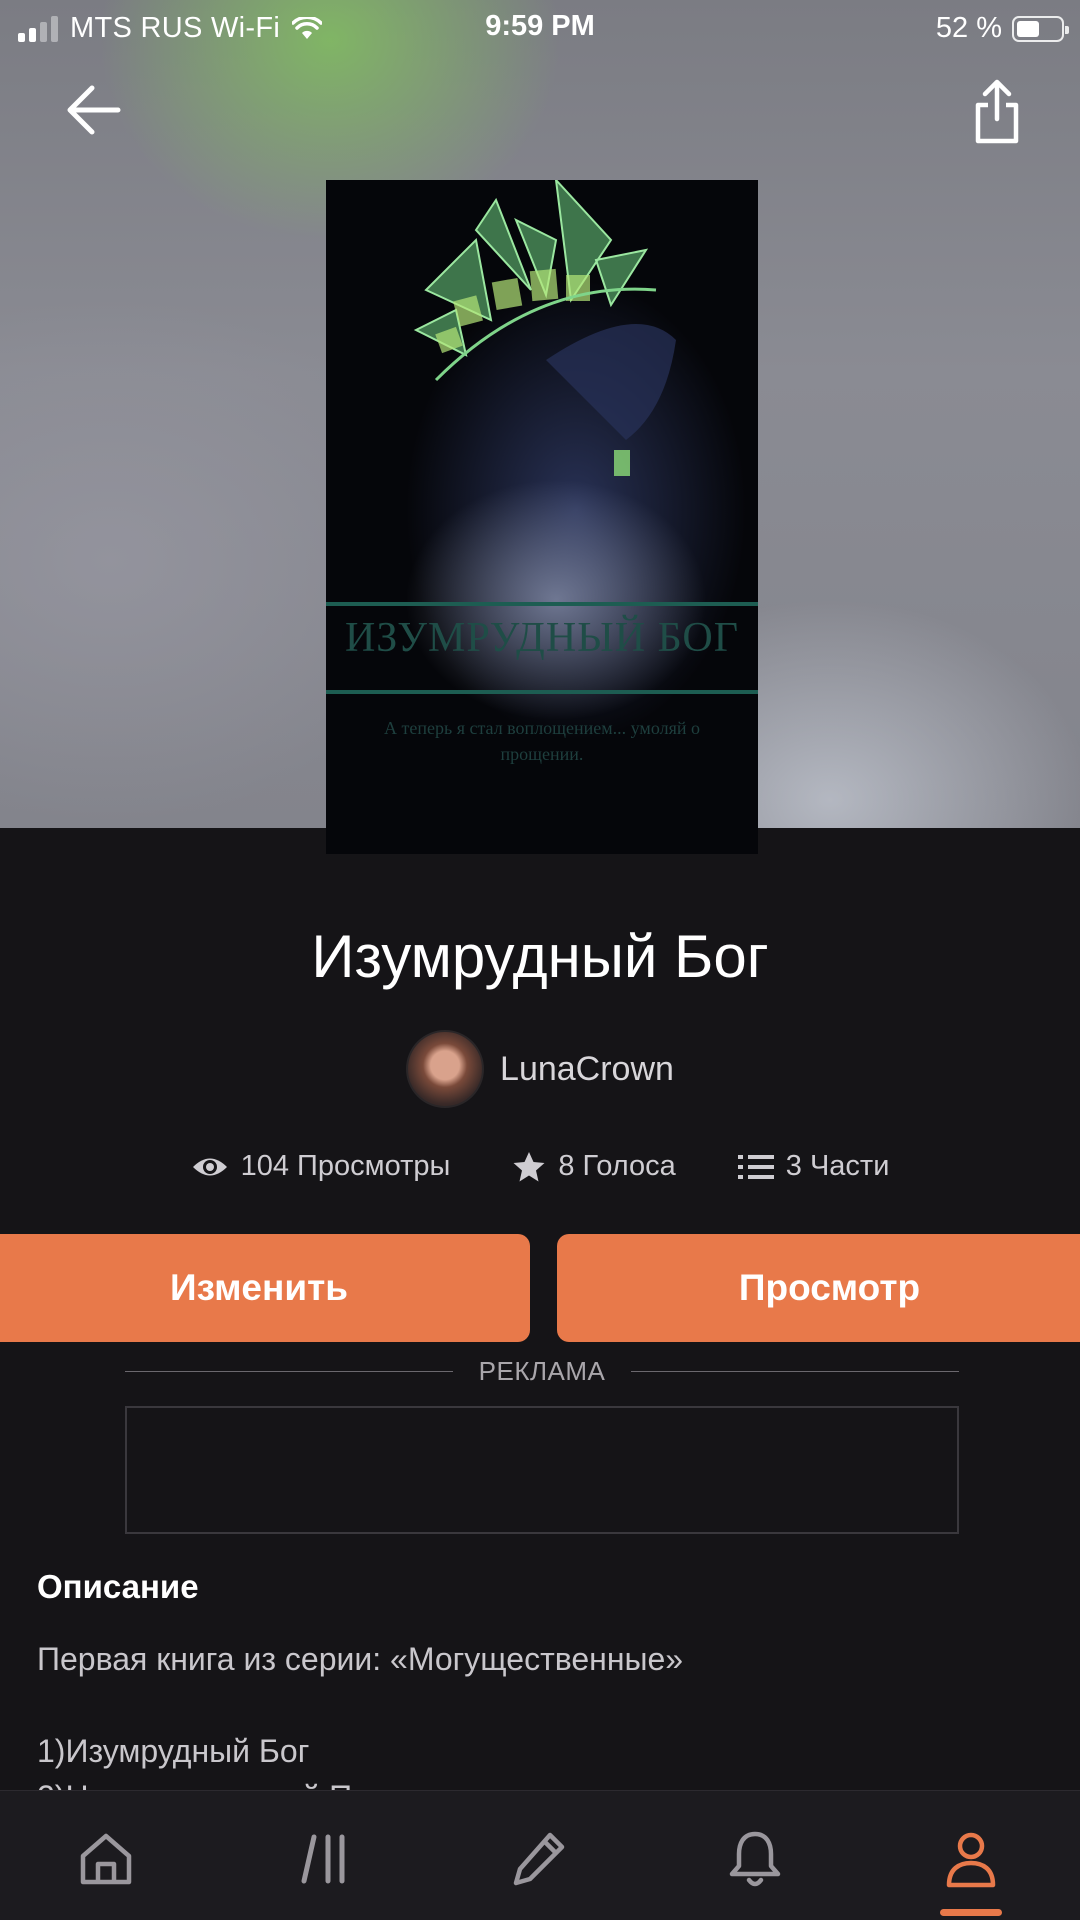 Image resolution: width=1080 pixels, height=1920 pixels. What do you see at coordinates (345, 1166) in the screenshot?
I see `stat-views-label: 104 Просмотры` at bounding box center [345, 1166].